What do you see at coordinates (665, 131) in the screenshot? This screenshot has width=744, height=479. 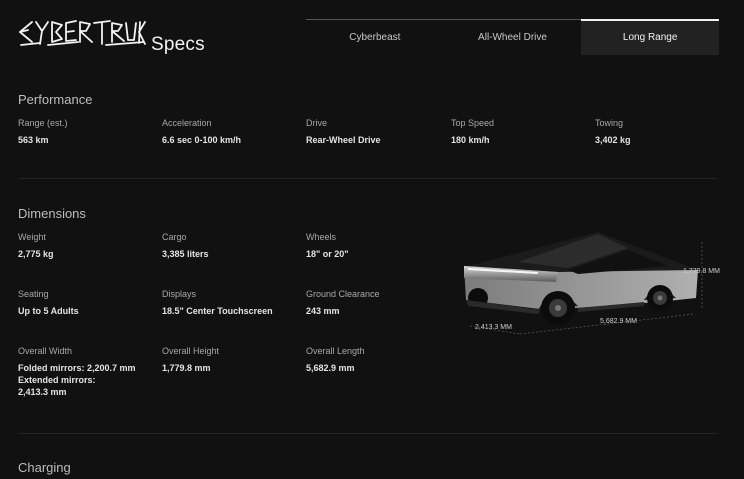 I see `spec-towing: Towing 3,402 kg` at bounding box center [665, 131].